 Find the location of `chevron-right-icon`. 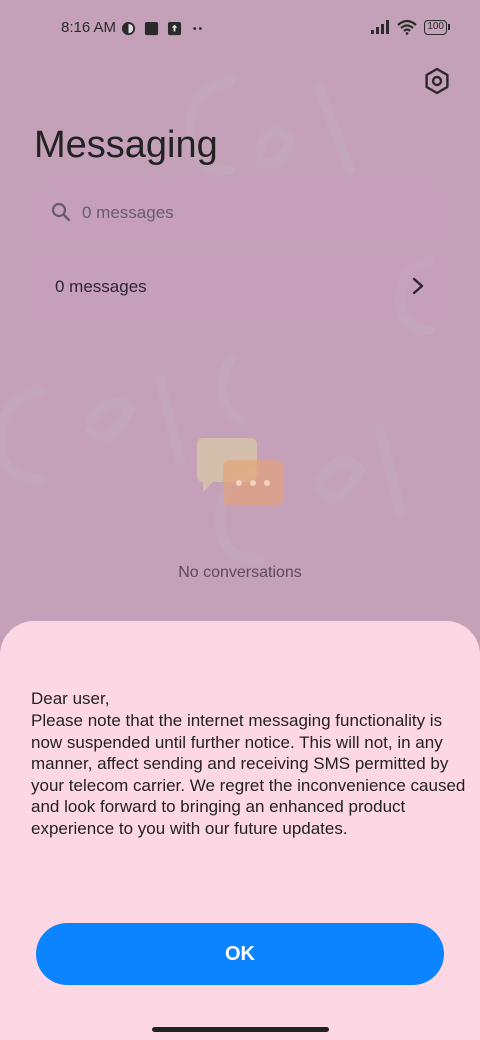

chevron-right-icon is located at coordinates (418, 286).